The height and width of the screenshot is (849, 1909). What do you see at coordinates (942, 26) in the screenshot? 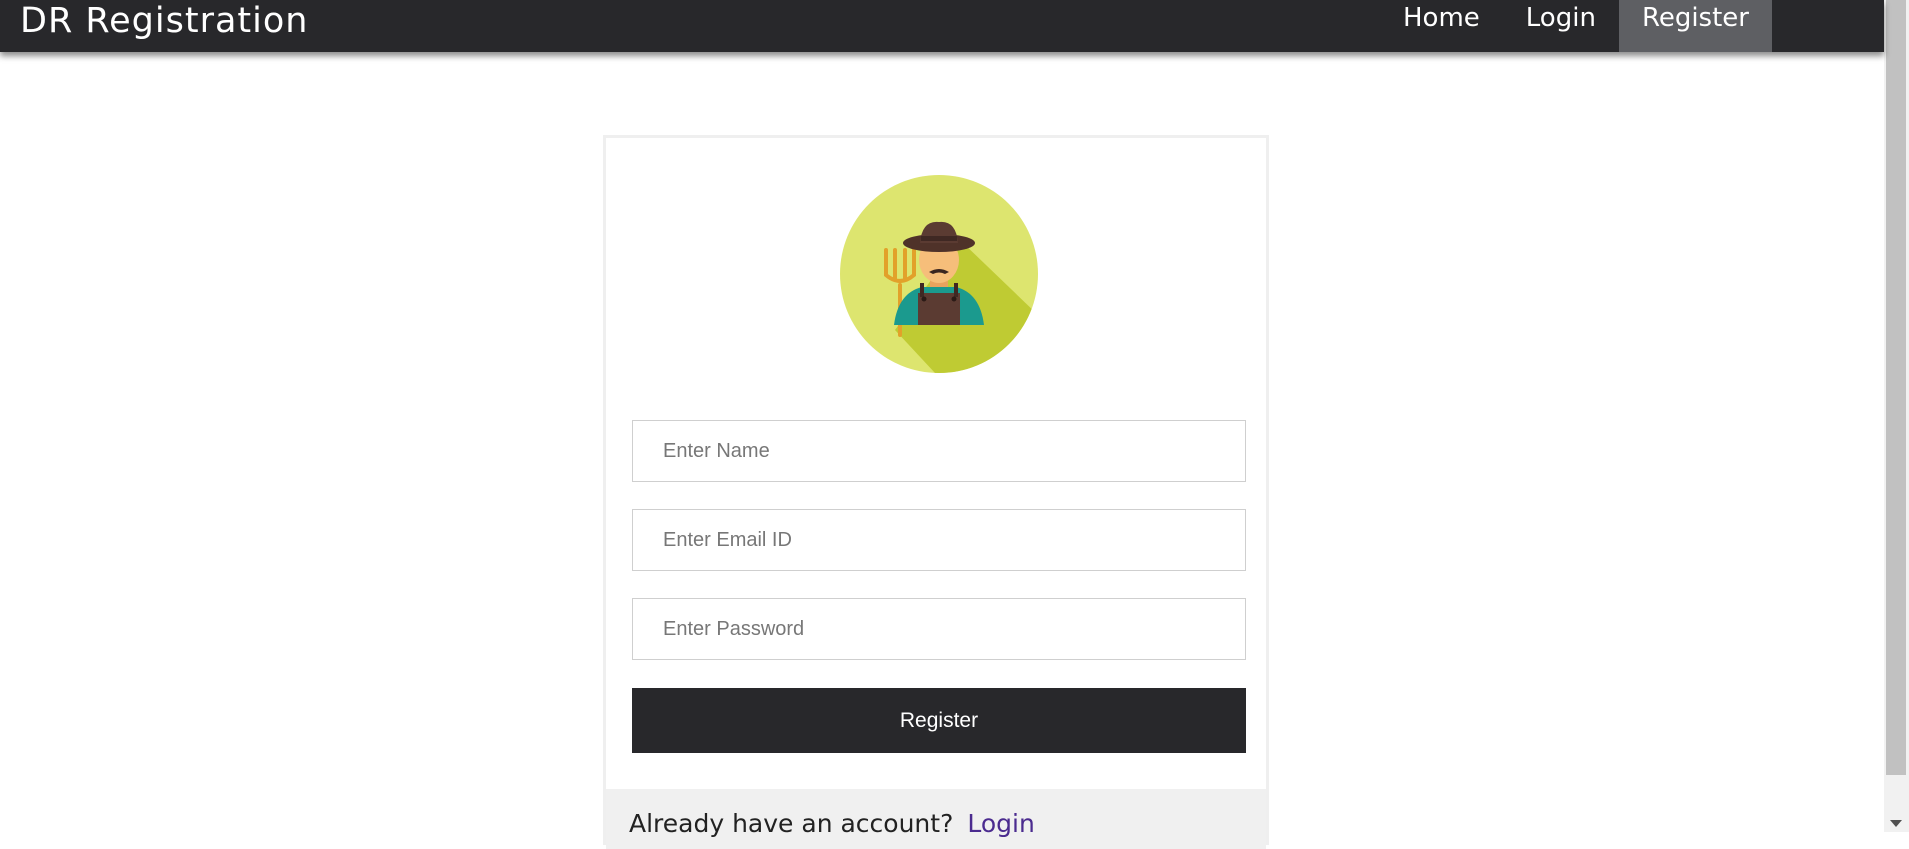
I see `top-navbar: DR Registration Home Login Register` at bounding box center [942, 26].